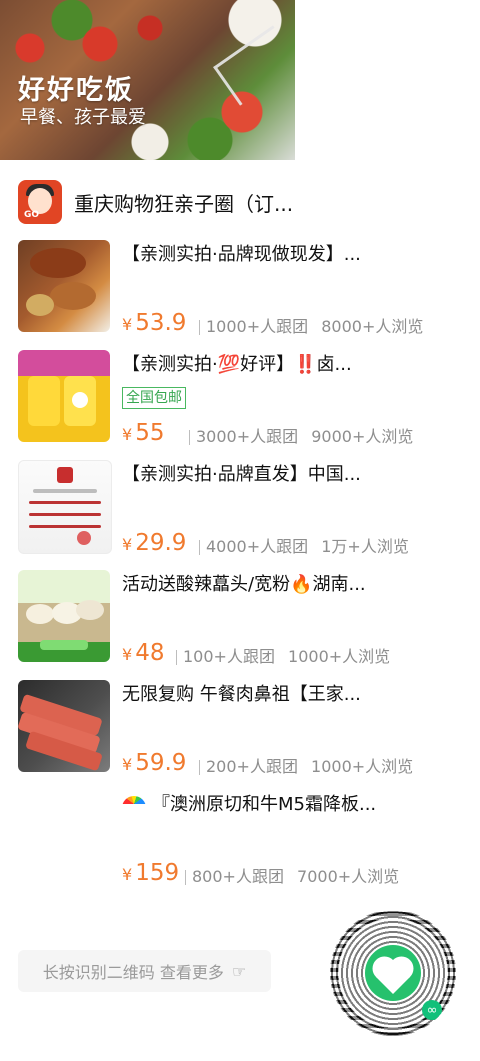 This screenshot has width=480, height=1061. Describe the element at coordinates (257, 326) in the screenshot. I see `followers-count: 1000+人跟团` at that location.